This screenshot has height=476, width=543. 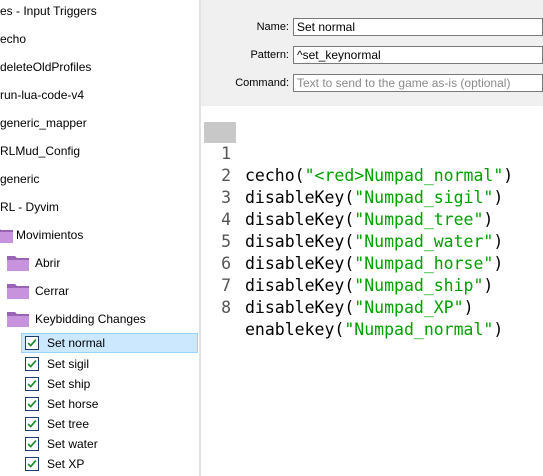 What do you see at coordinates (52, 291) in the screenshot?
I see `tree-item-label: Cerrar` at bounding box center [52, 291].